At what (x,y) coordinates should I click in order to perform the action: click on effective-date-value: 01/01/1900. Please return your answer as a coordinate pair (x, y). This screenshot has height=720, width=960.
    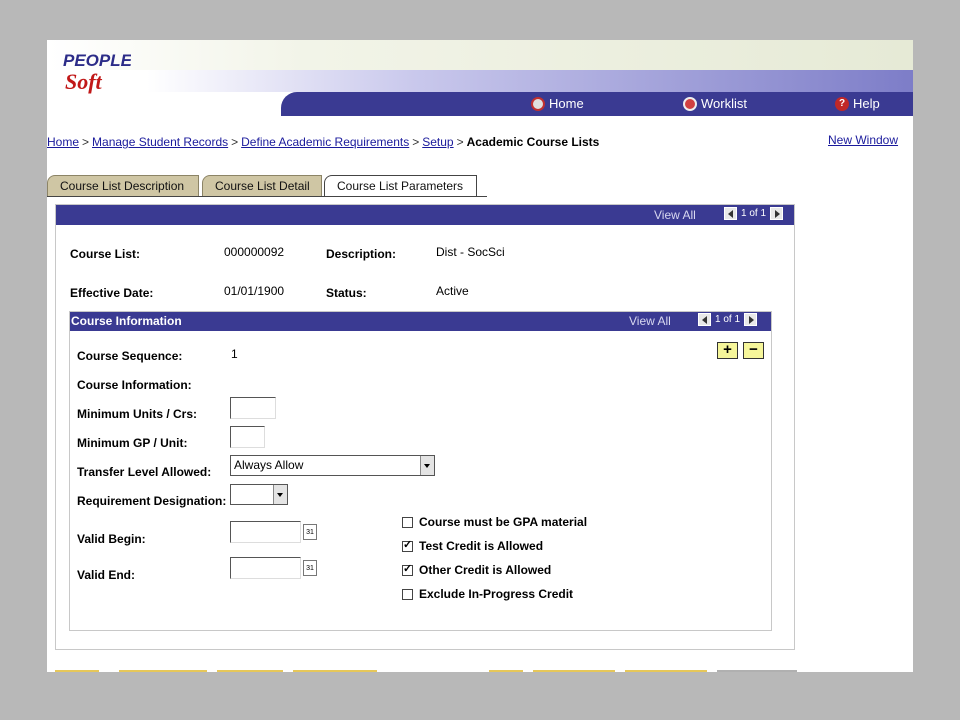
    Looking at the image, I should click on (254, 291).